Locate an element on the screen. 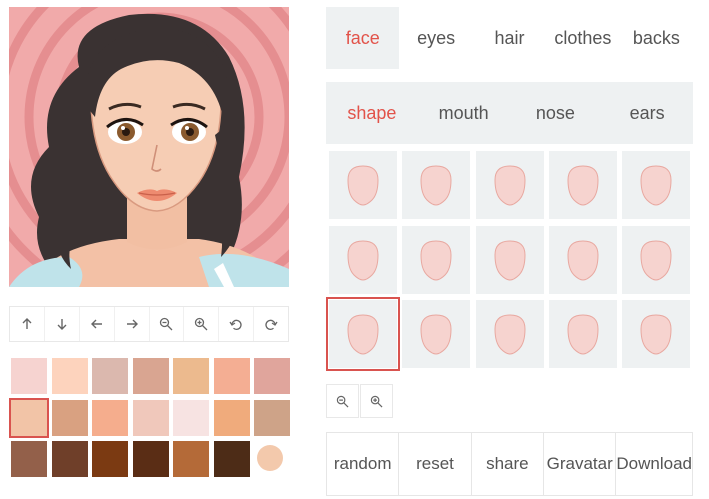 The image size is (709, 499). subcategory-tabs: shape mouth nose ears is located at coordinates (509, 113).